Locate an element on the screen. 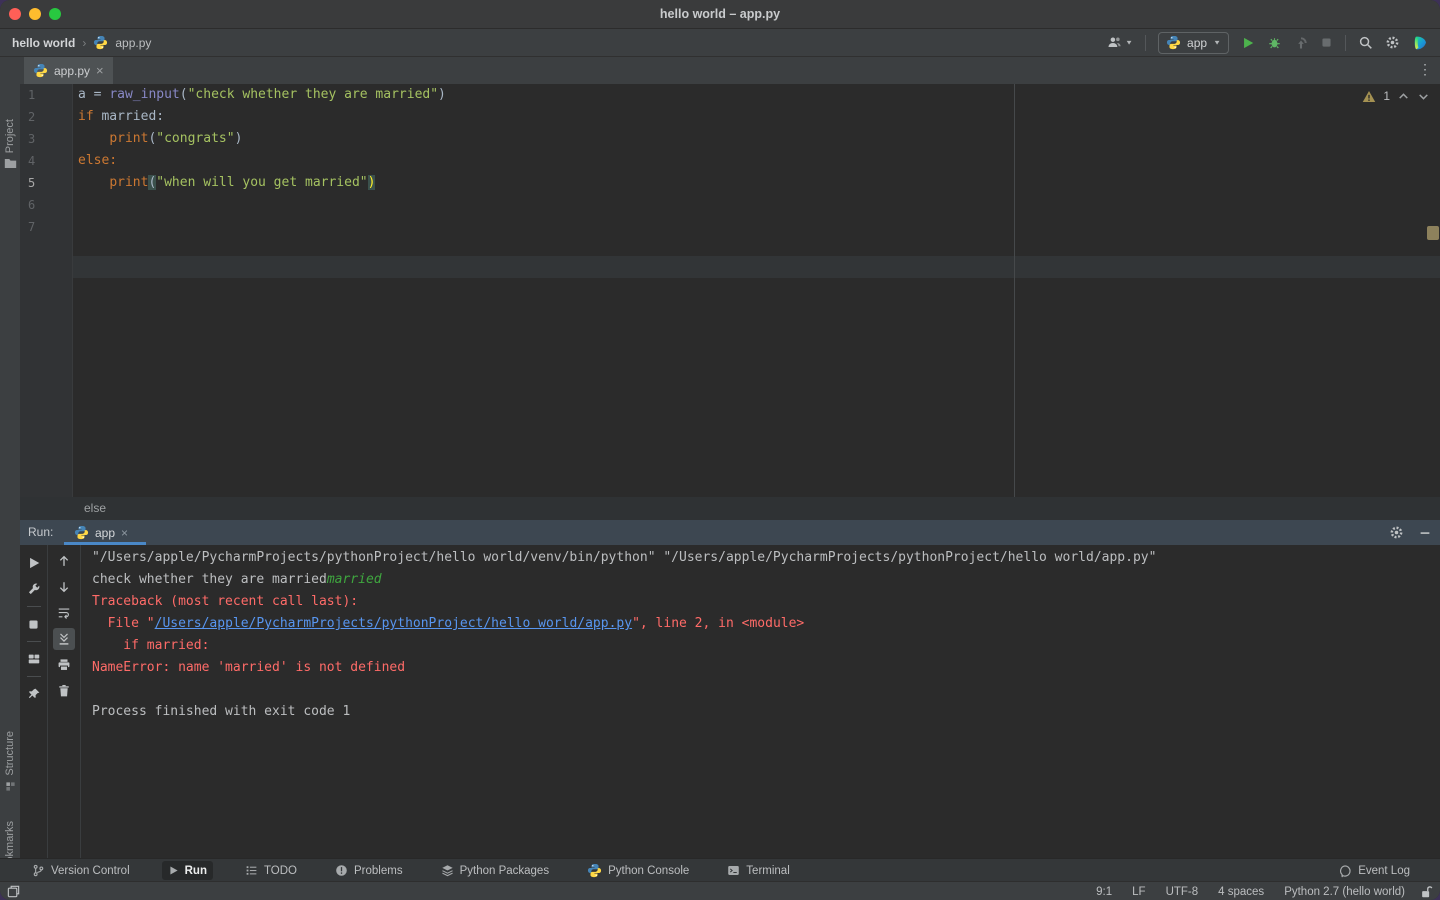 This screenshot has width=1440, height=900. code-token: "when will you get married" is located at coordinates (262, 182).